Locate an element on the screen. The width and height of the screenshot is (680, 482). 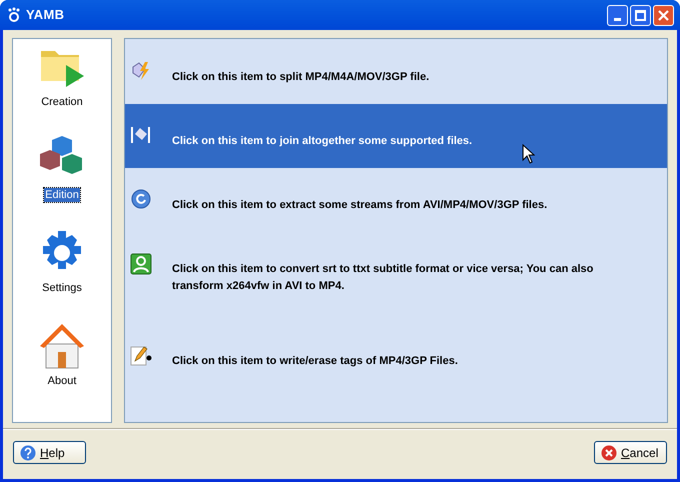
task-text: Click on this item to split MP4/M4A/MOV/3GP file. is located at coordinates (301, 77).